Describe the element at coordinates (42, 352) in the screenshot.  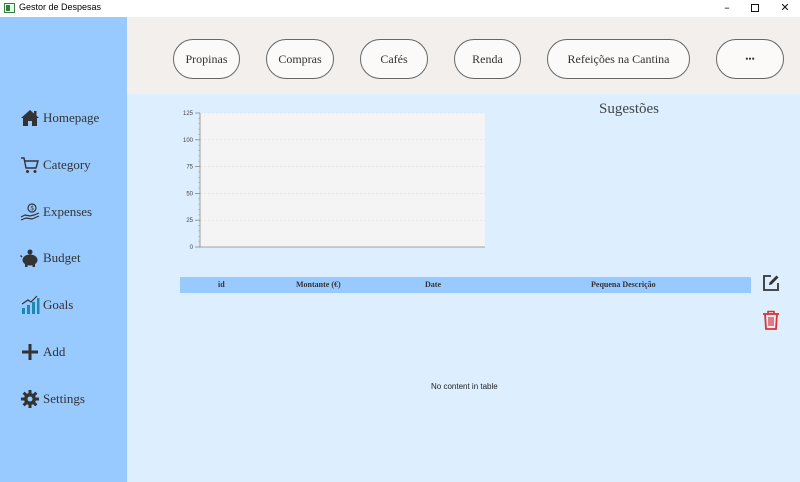
I see `sidebar-item-add: Add` at that location.